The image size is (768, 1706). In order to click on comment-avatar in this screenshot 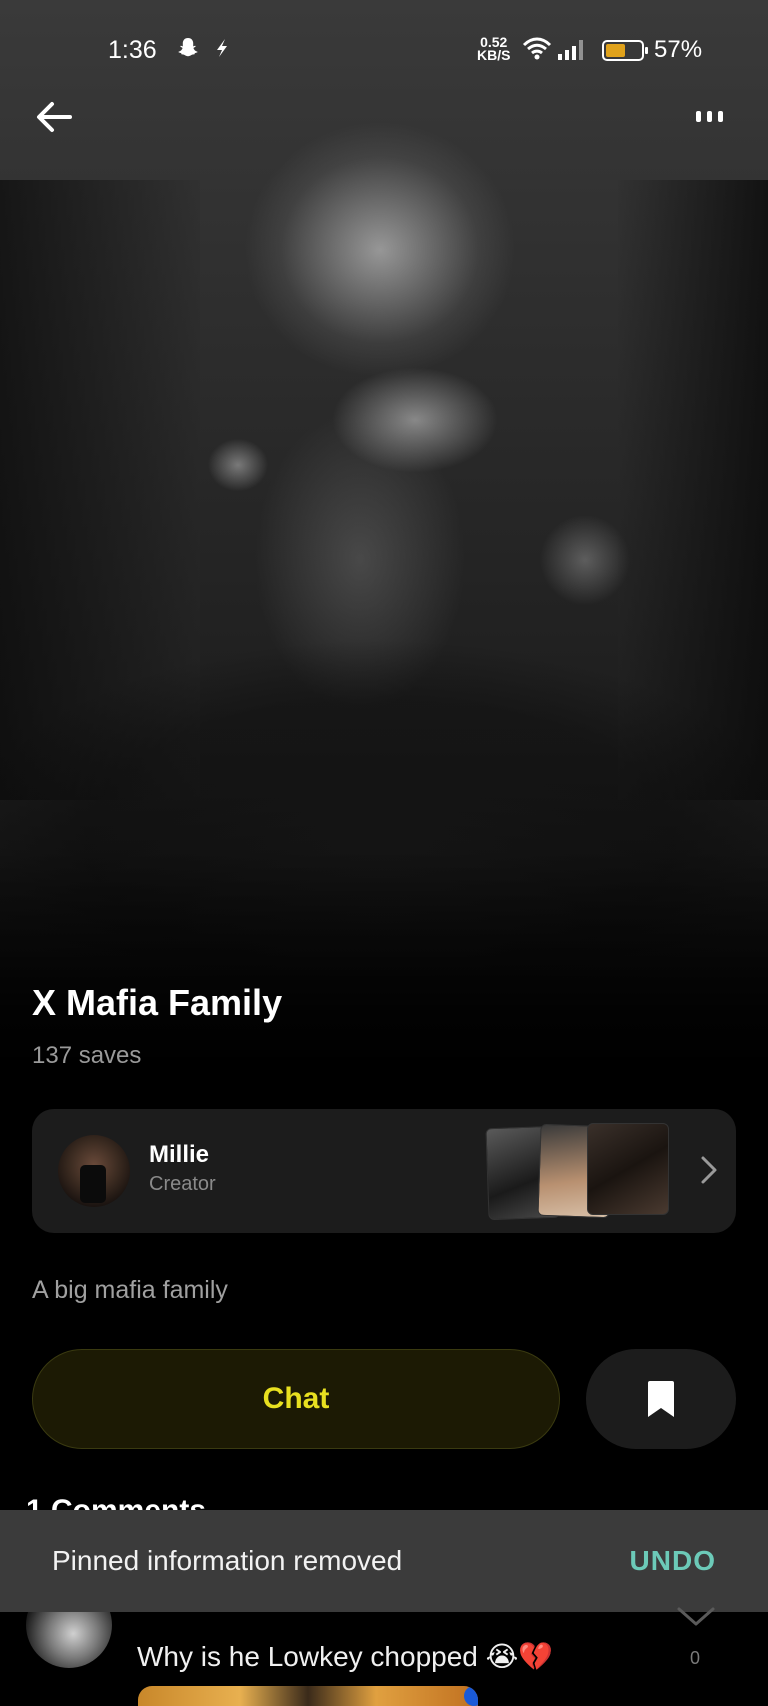, I will do `click(69, 1640)`.